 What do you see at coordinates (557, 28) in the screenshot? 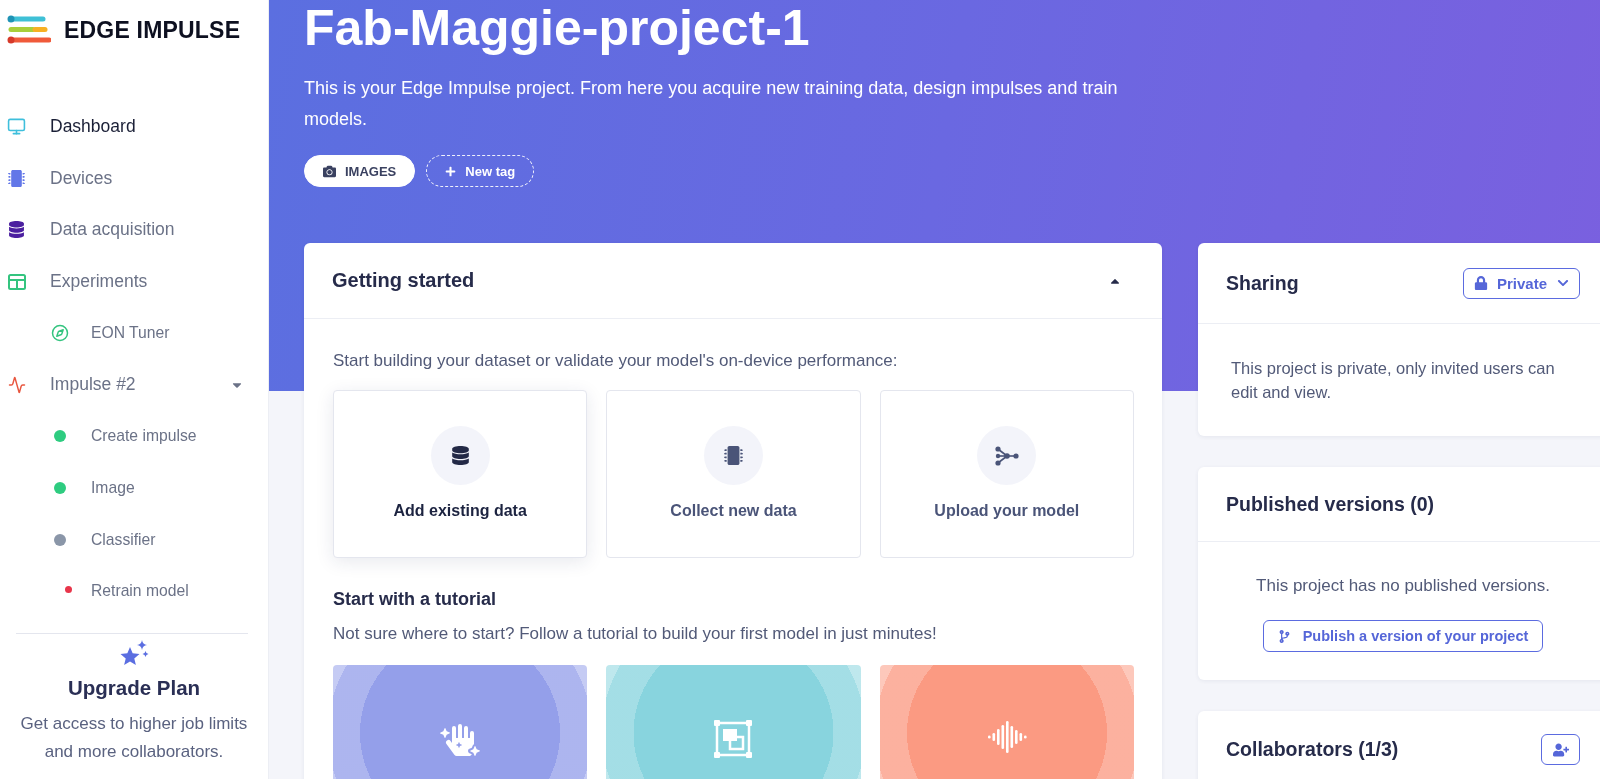
I see `project-title: Fab-Maggie-project-1` at bounding box center [557, 28].